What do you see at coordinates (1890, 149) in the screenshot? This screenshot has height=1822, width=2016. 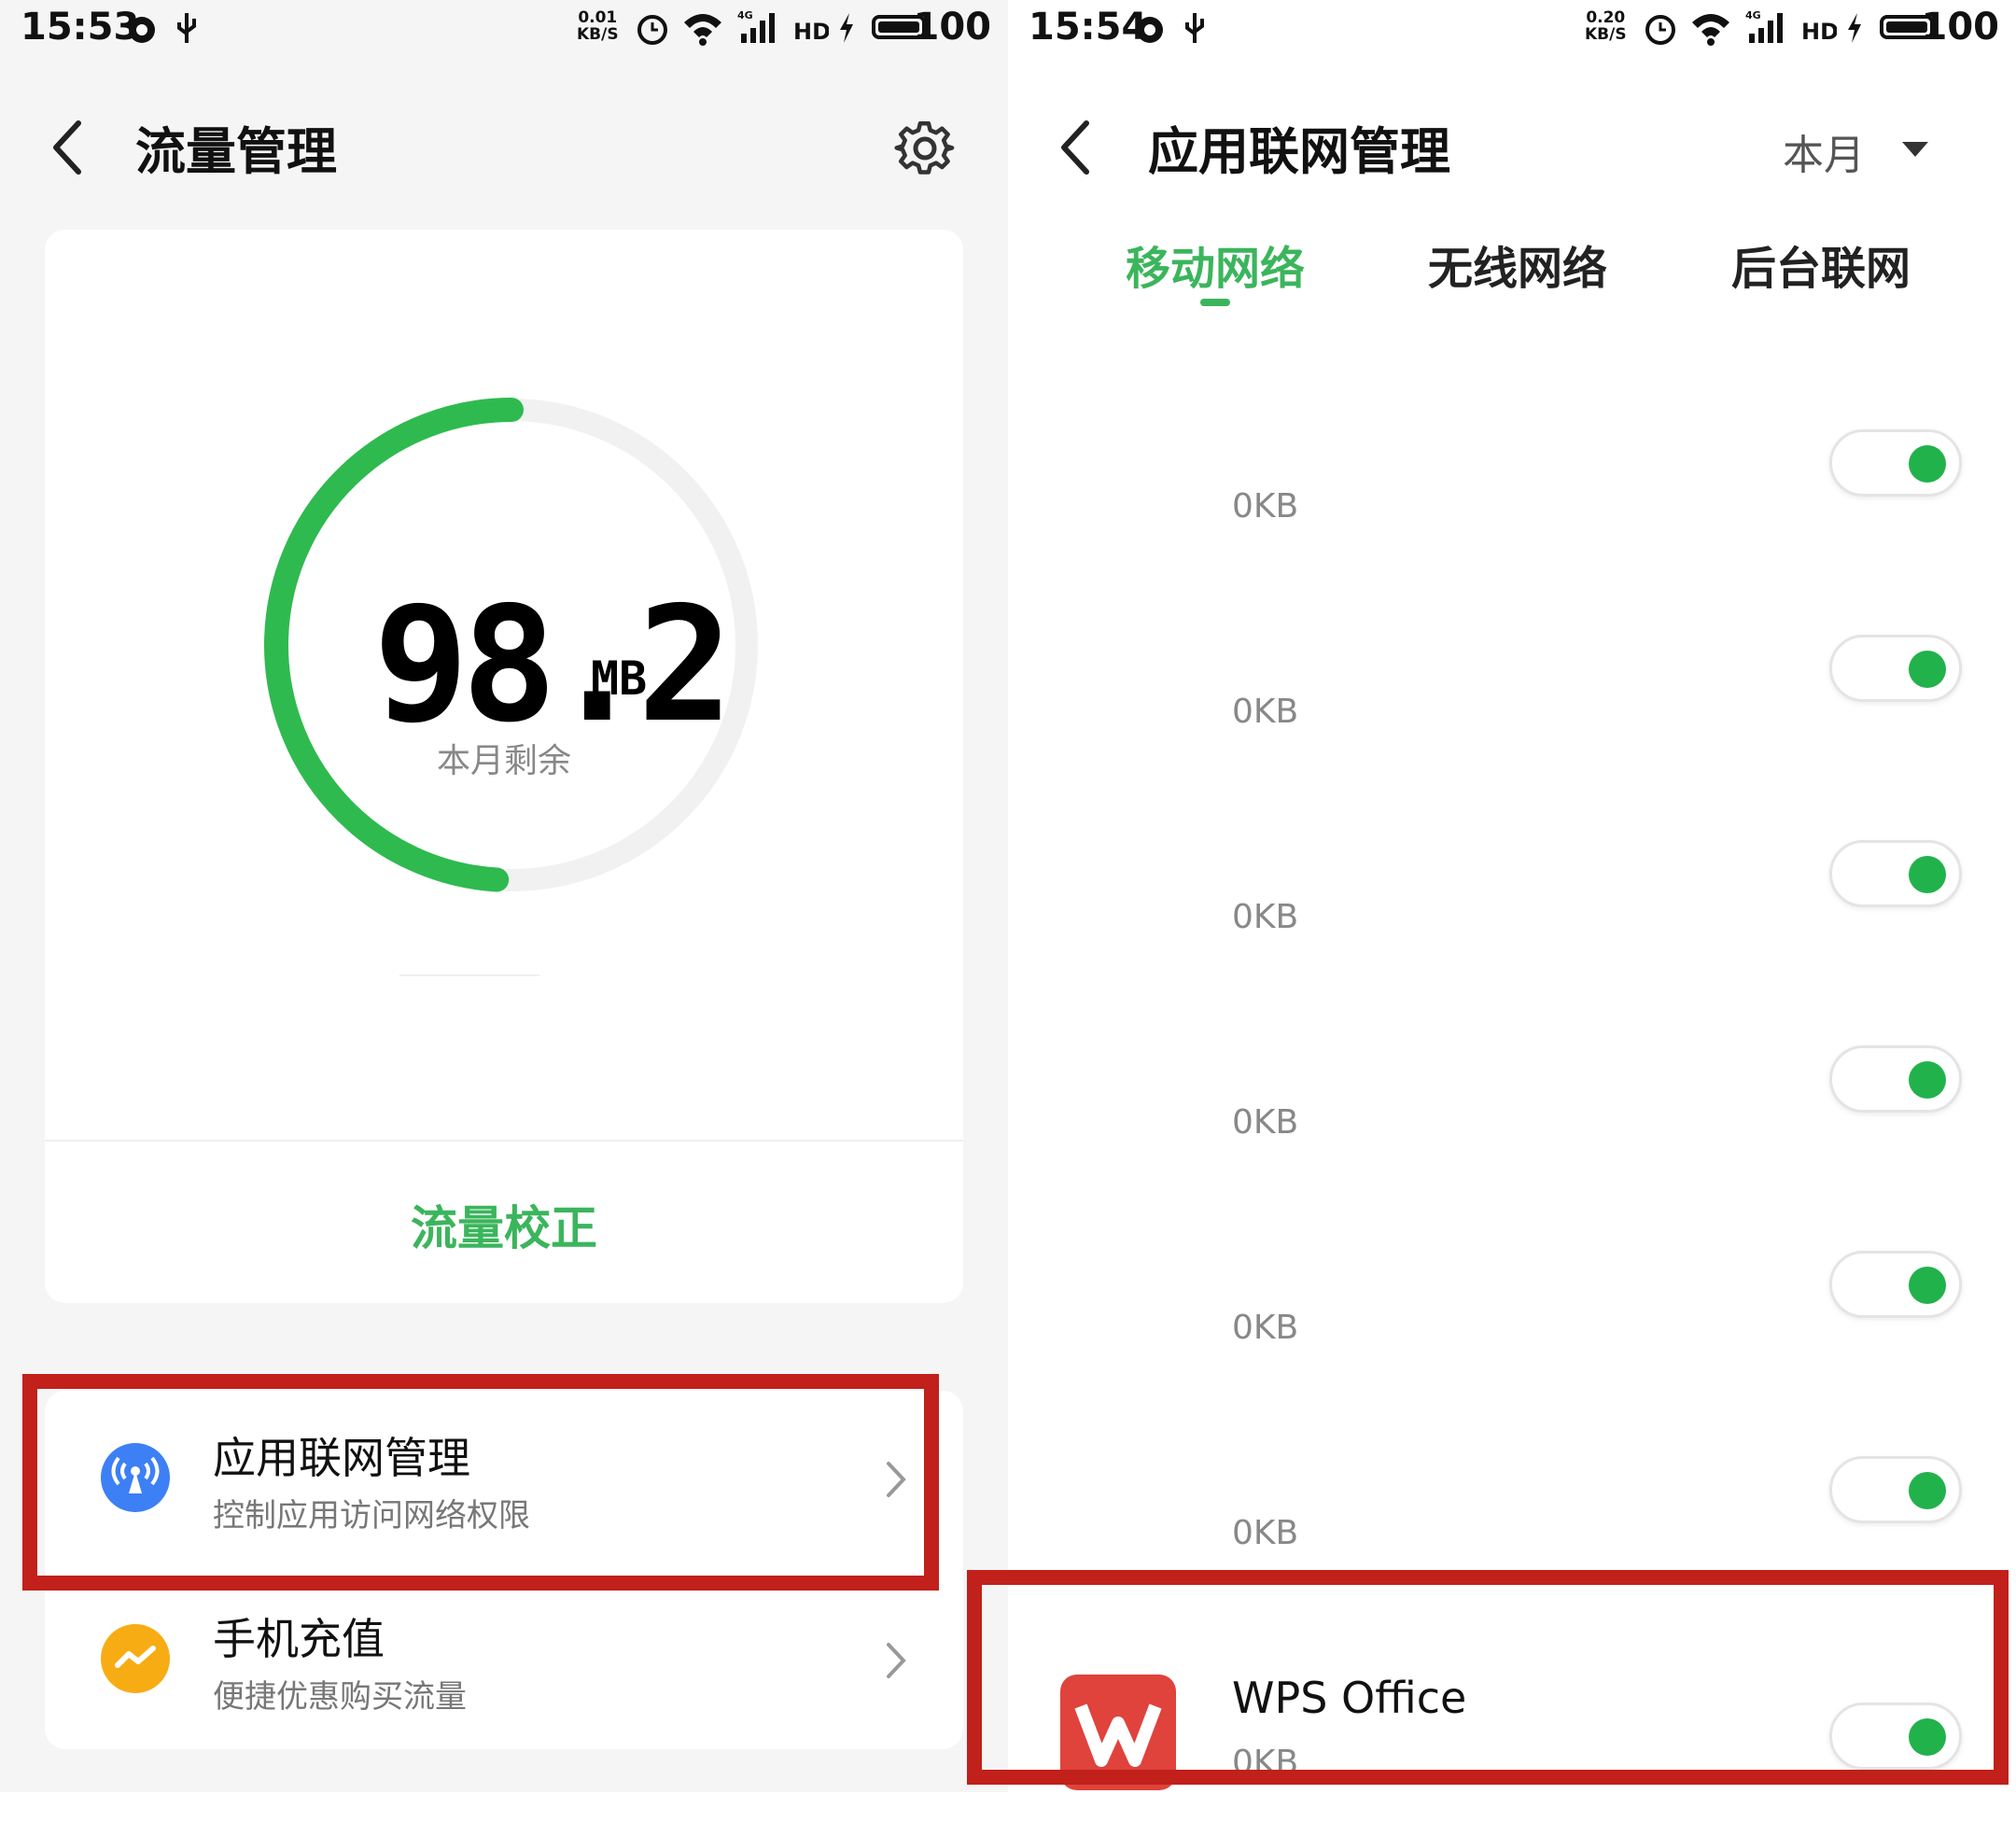 I see `period-dropdown: 本月` at bounding box center [1890, 149].